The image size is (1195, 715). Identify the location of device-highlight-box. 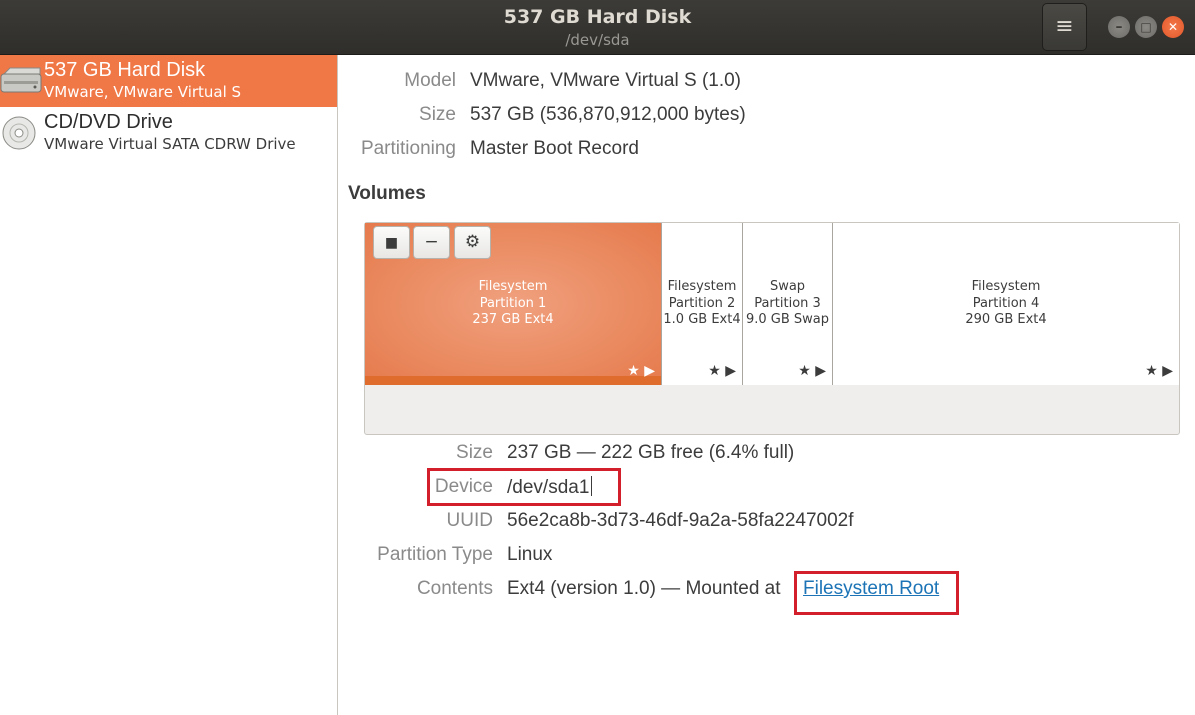
(524, 487).